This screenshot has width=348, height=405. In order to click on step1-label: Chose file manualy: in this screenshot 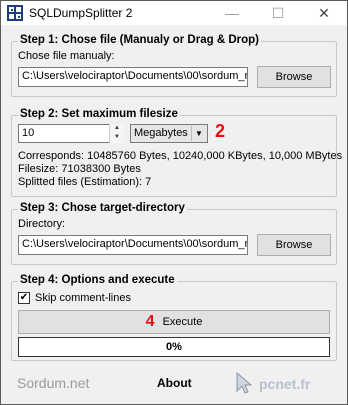, I will do `click(66, 56)`.